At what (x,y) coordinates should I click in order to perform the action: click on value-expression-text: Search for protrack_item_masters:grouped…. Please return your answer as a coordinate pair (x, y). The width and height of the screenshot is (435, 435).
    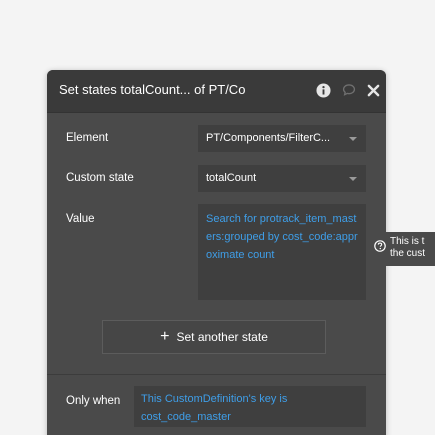
    Looking at the image, I should click on (282, 237).